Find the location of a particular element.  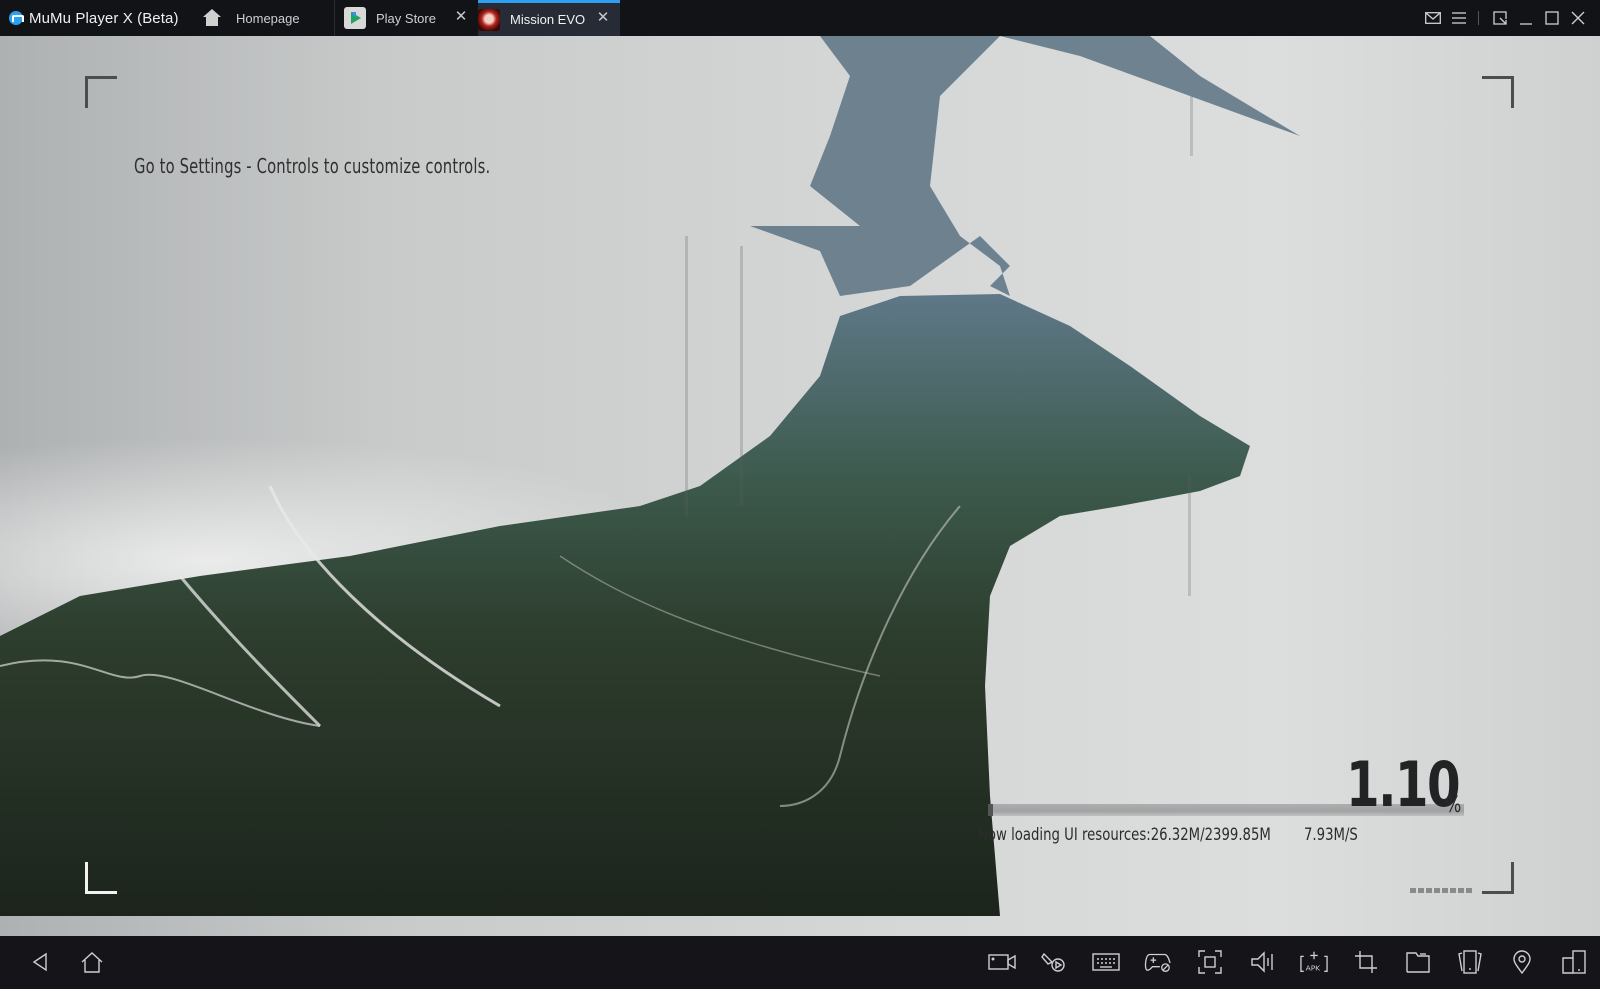

tab-homepage: Homepage is located at coordinates (268, 18).